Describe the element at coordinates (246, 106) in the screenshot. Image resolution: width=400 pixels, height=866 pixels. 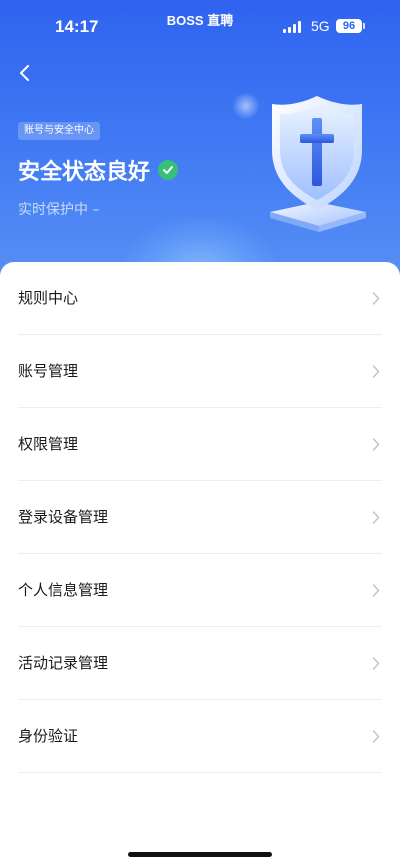
I see `header-sparkle` at that location.